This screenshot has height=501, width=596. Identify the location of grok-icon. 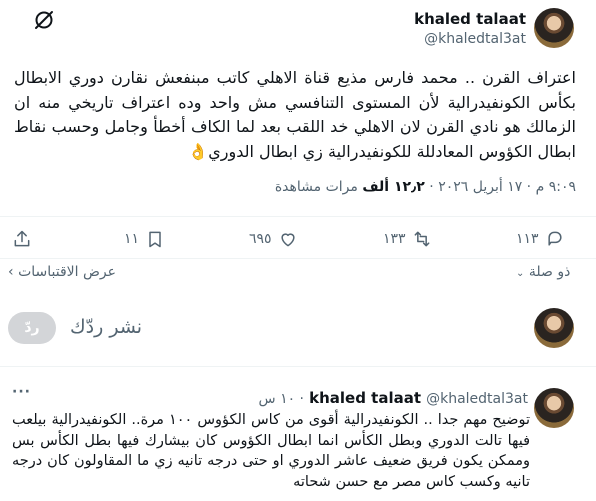
(44, 20).